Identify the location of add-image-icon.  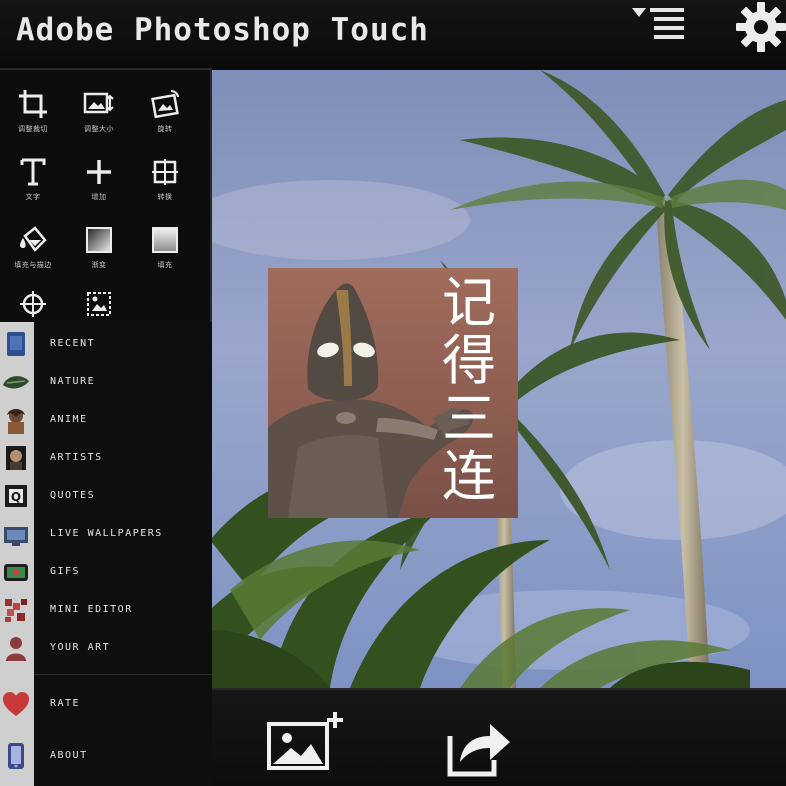
(307, 744).